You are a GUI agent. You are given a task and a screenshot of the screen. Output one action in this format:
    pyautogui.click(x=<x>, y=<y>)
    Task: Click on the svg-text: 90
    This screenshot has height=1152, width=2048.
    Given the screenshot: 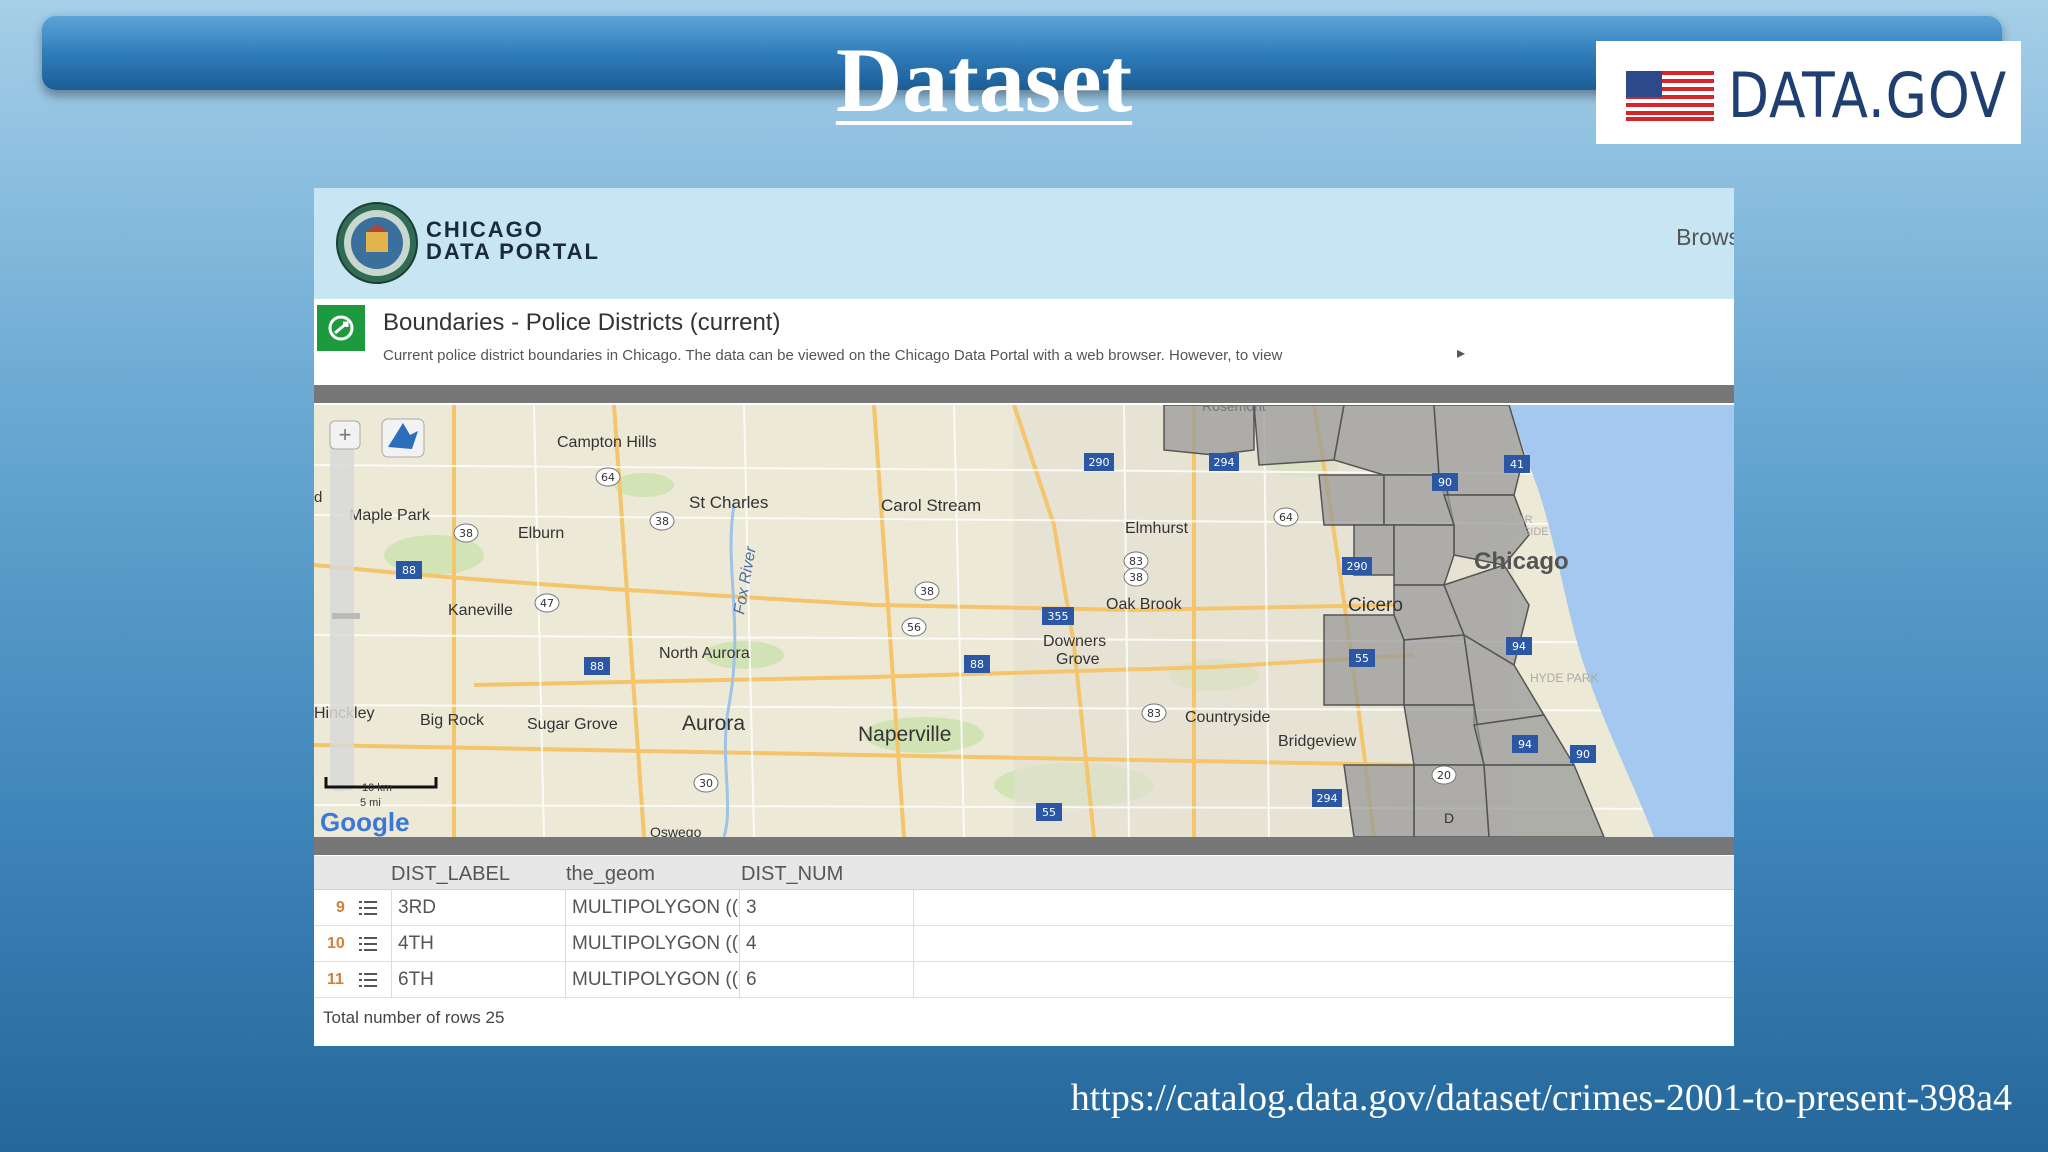 What is the action you would take?
    pyautogui.click(x=1583, y=754)
    